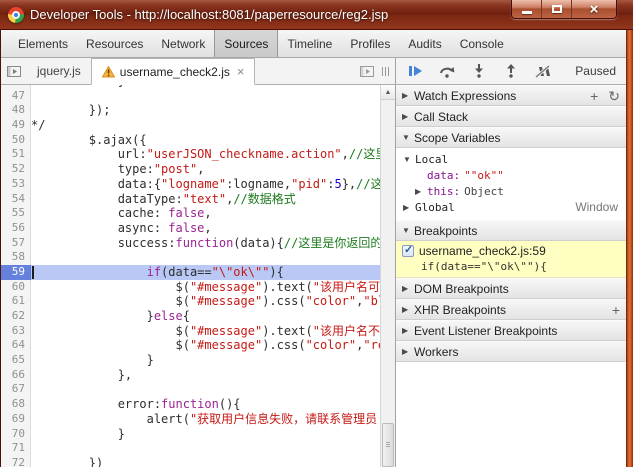 Image resolution: width=633 pixels, height=467 pixels. Describe the element at coordinates (183, 43) in the screenshot. I see `tab-network: Network` at that location.